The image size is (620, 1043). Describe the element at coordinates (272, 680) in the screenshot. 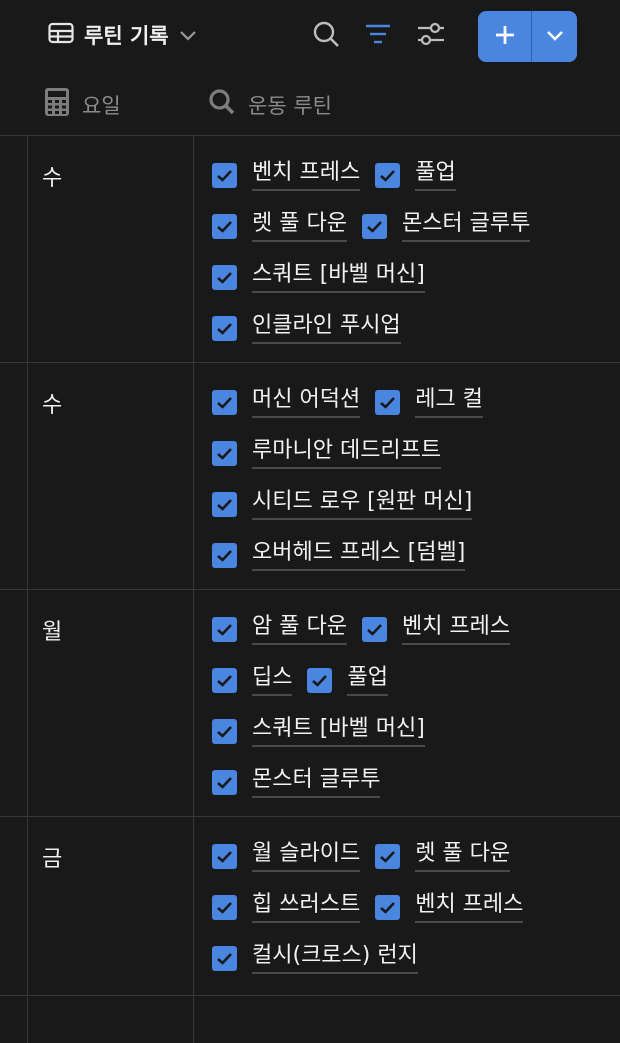

I see `routine-item-label: 딥스` at that location.